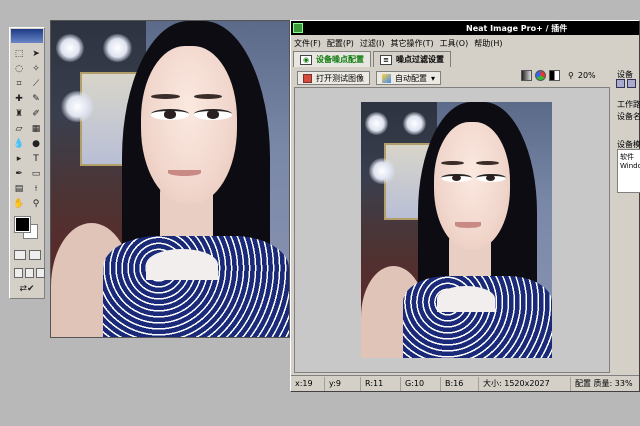 The width and height of the screenshot is (640, 426). What do you see at coordinates (36, 114) in the screenshot?
I see `history-brush-tool-icon: ✐` at bounding box center [36, 114].